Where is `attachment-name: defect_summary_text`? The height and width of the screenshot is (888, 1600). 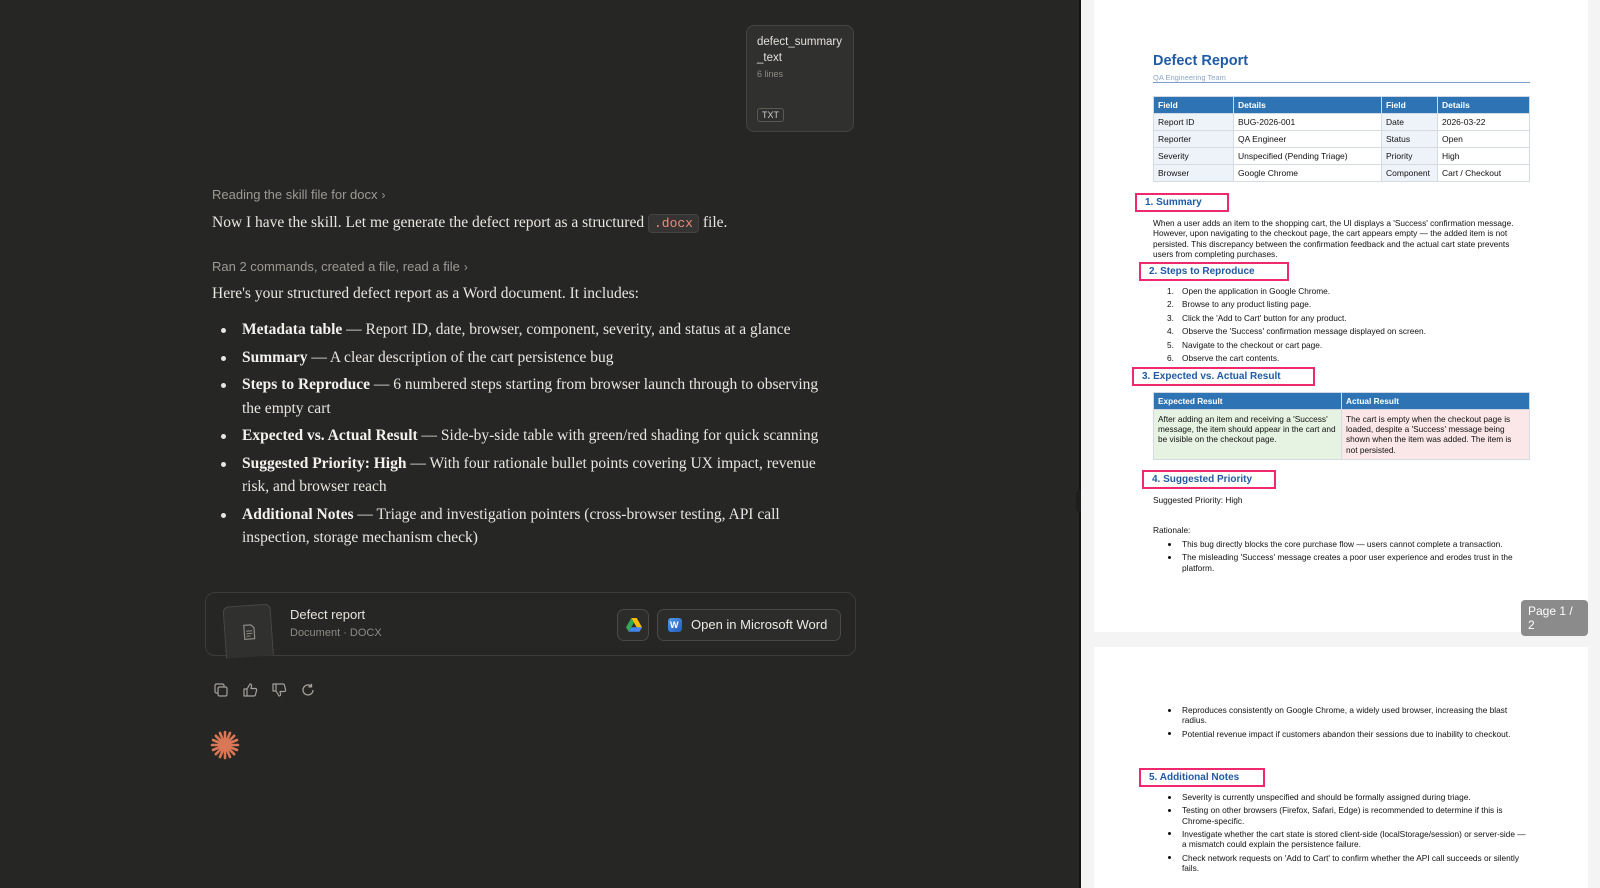
attachment-name: defect_summary_text is located at coordinates (800, 50).